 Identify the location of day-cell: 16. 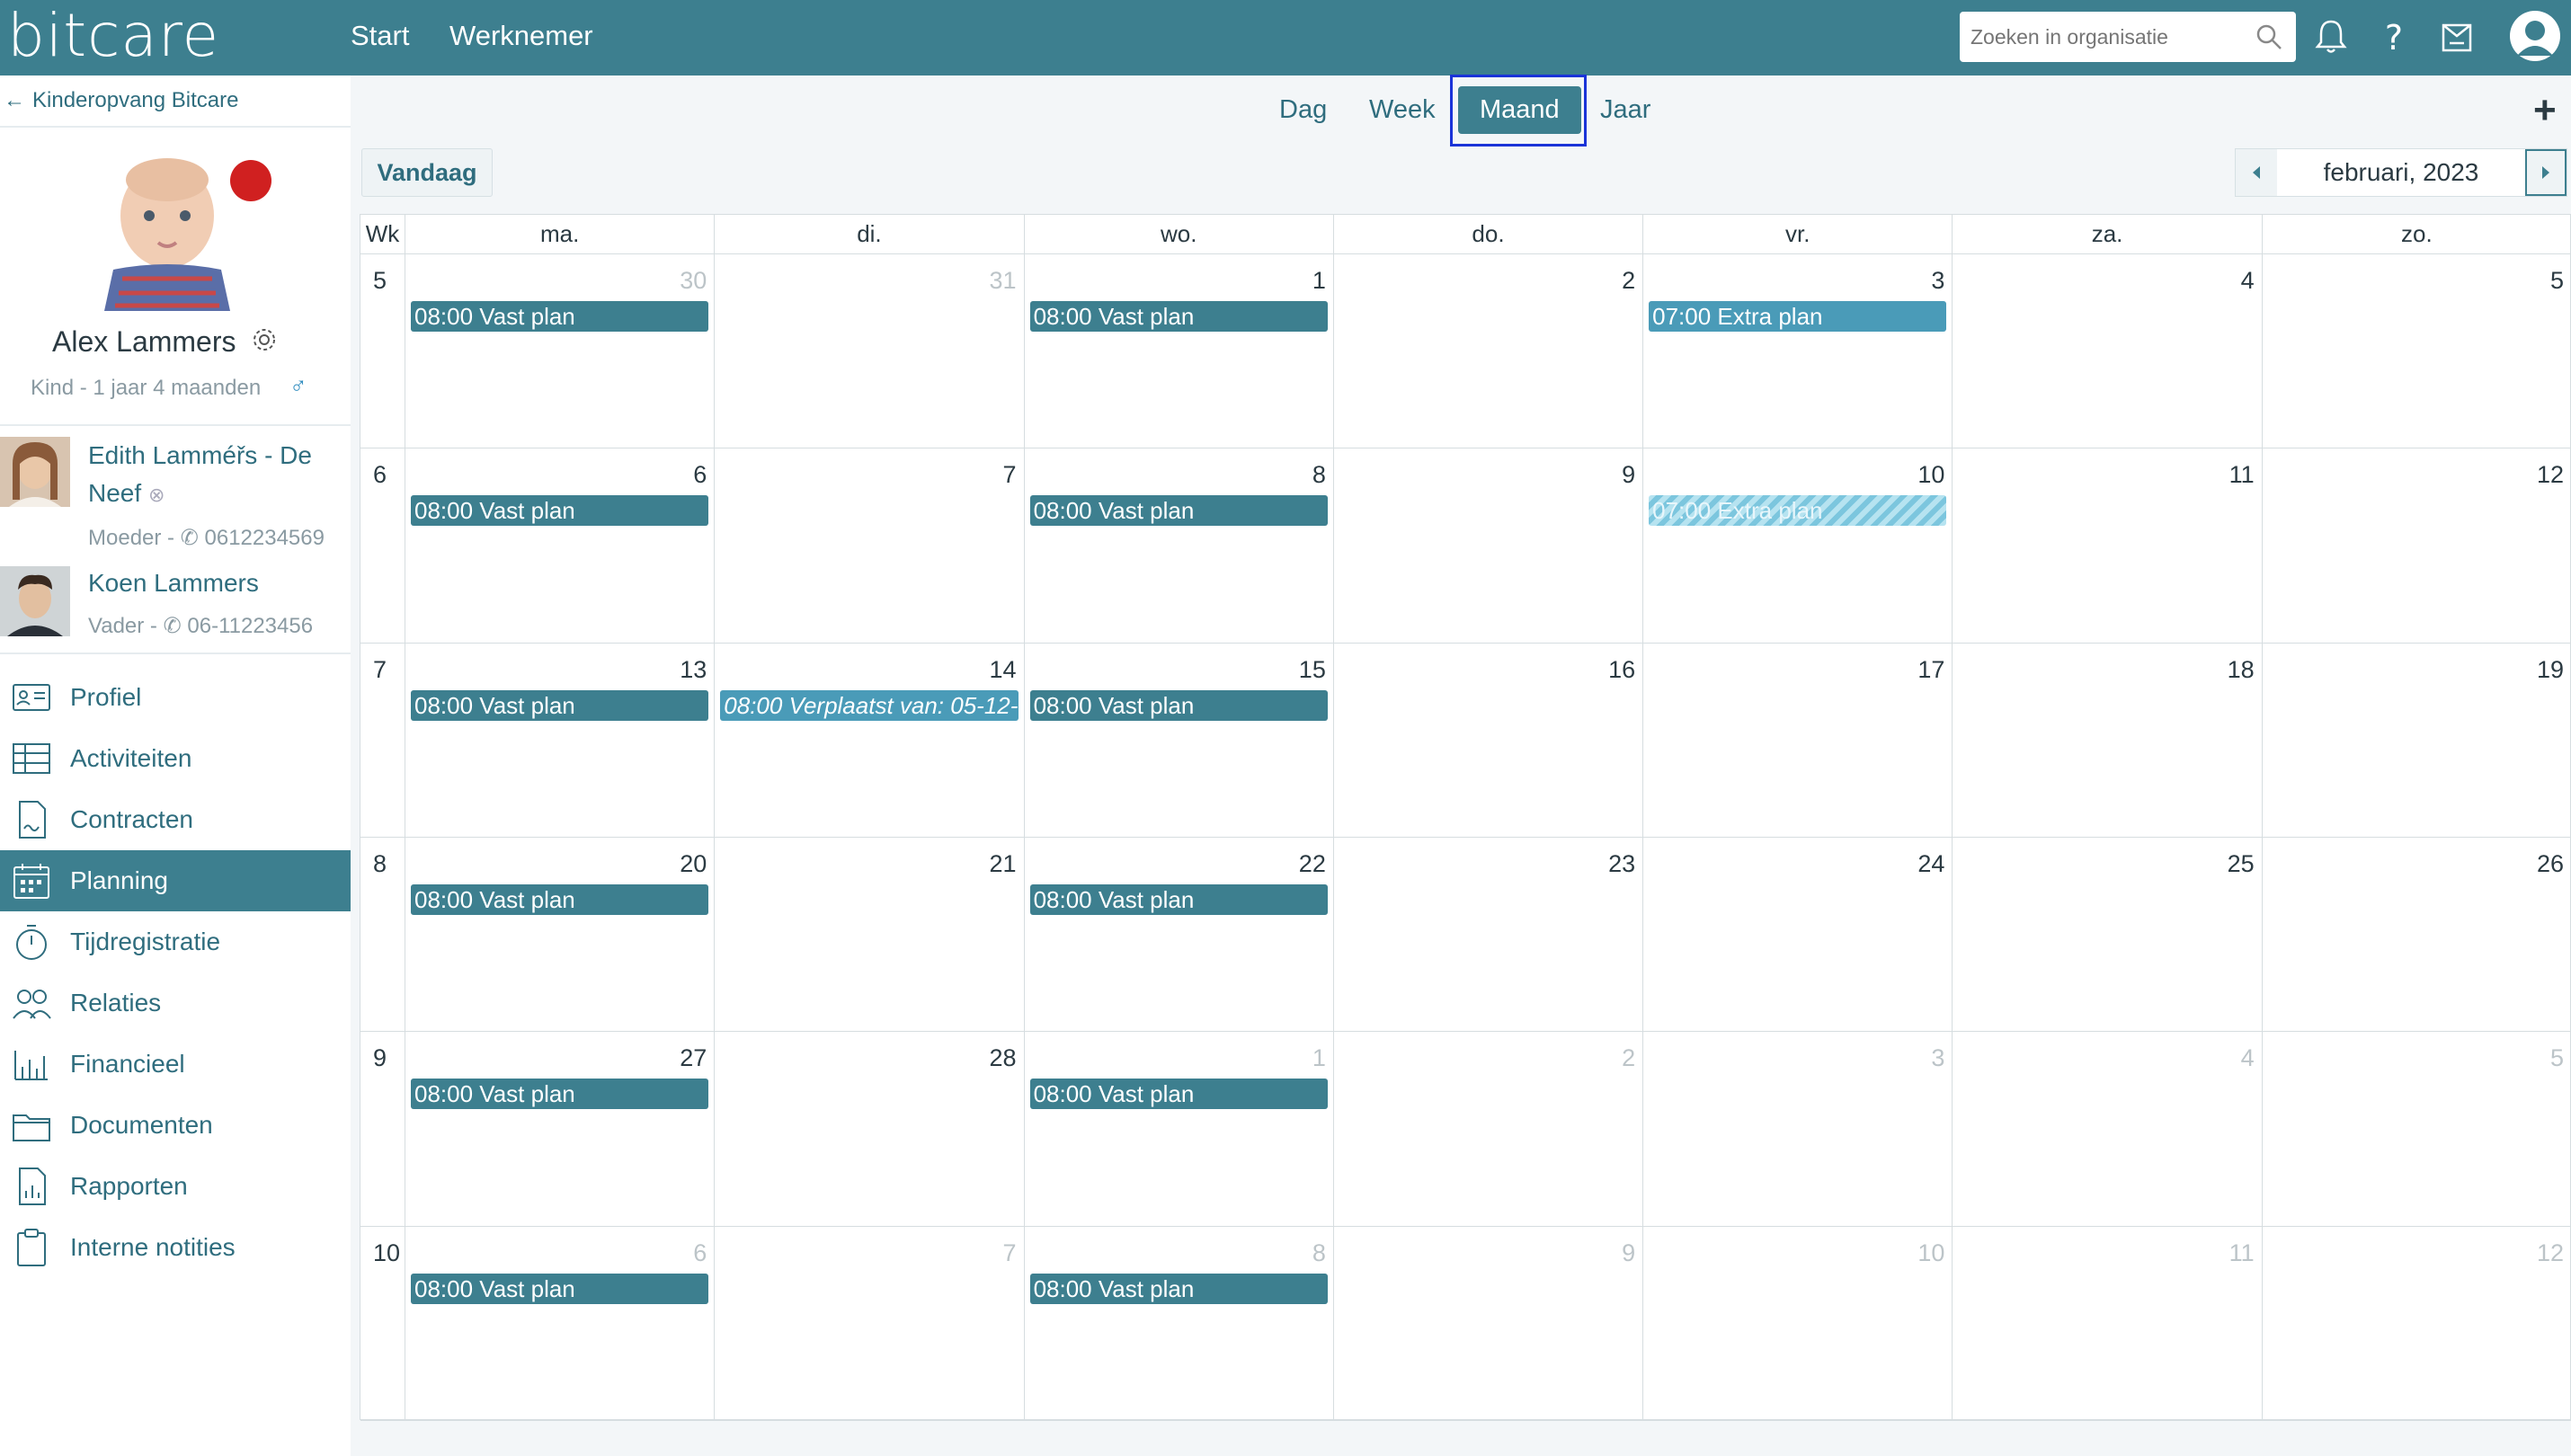
(1489, 741).